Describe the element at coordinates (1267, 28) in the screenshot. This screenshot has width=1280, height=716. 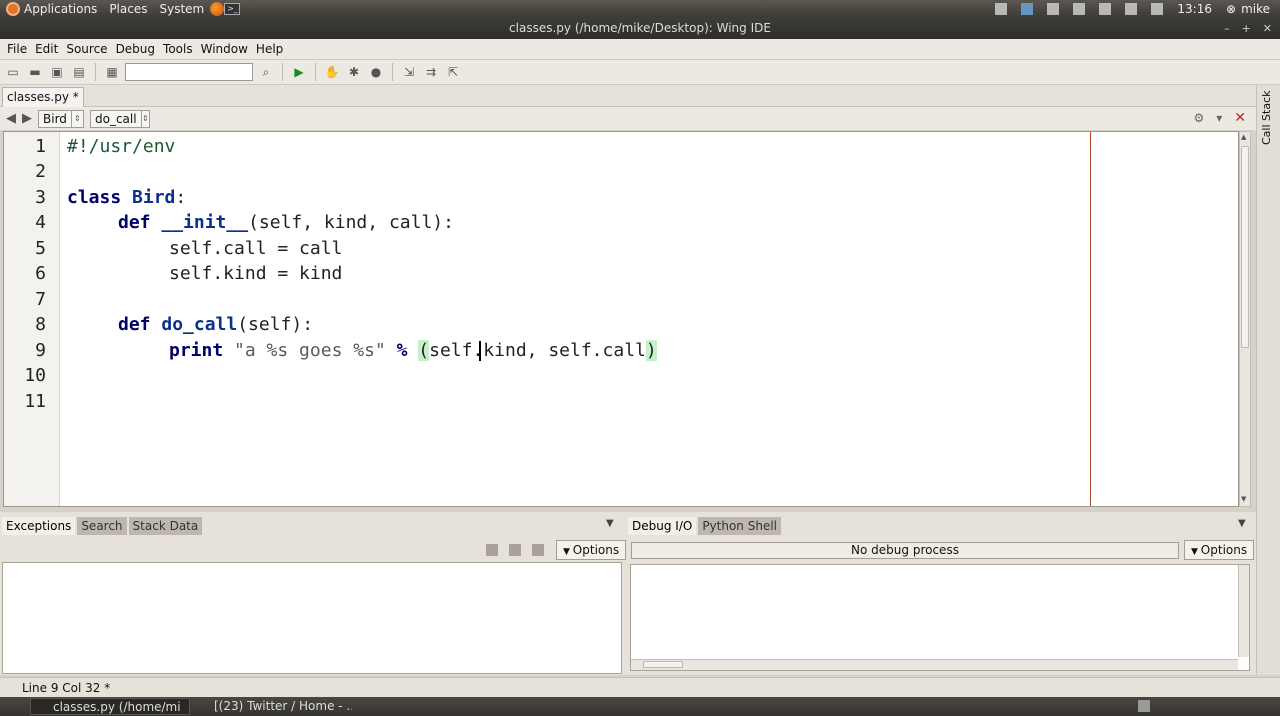
I see `close-window-icon: ✕` at that location.